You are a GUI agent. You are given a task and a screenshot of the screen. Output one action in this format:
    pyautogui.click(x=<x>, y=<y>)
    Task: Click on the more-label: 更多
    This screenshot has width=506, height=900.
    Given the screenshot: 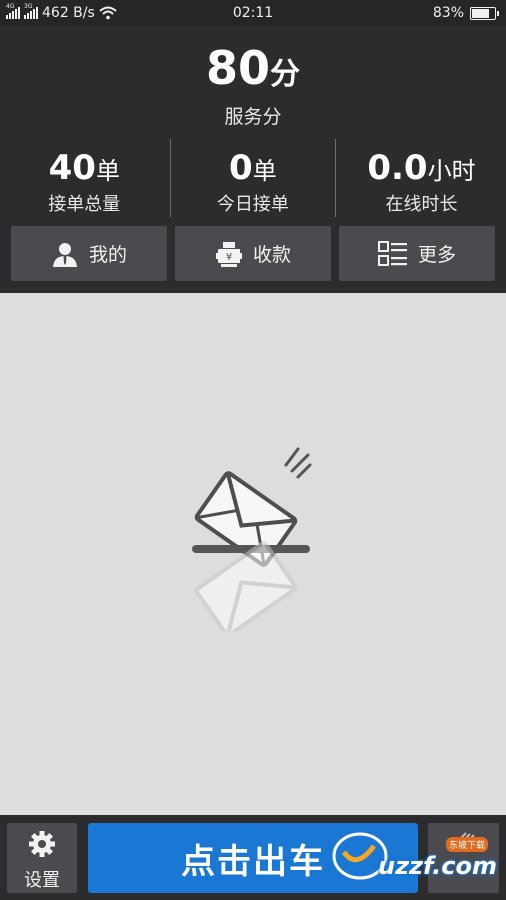 What is the action you would take?
    pyautogui.click(x=436, y=255)
    